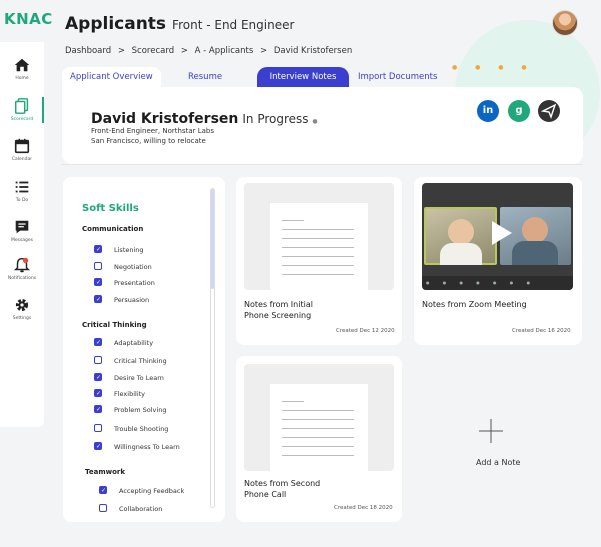  I want to click on skill-desire-to-learn: Desire To Learn, so click(129, 378).